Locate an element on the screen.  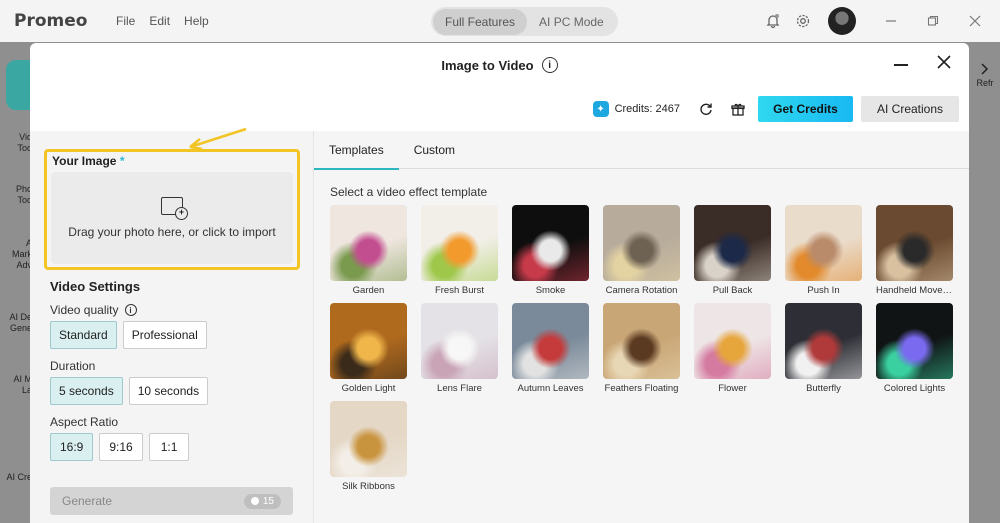
template-card: Autumn Leaves is located at coordinates (550, 348).